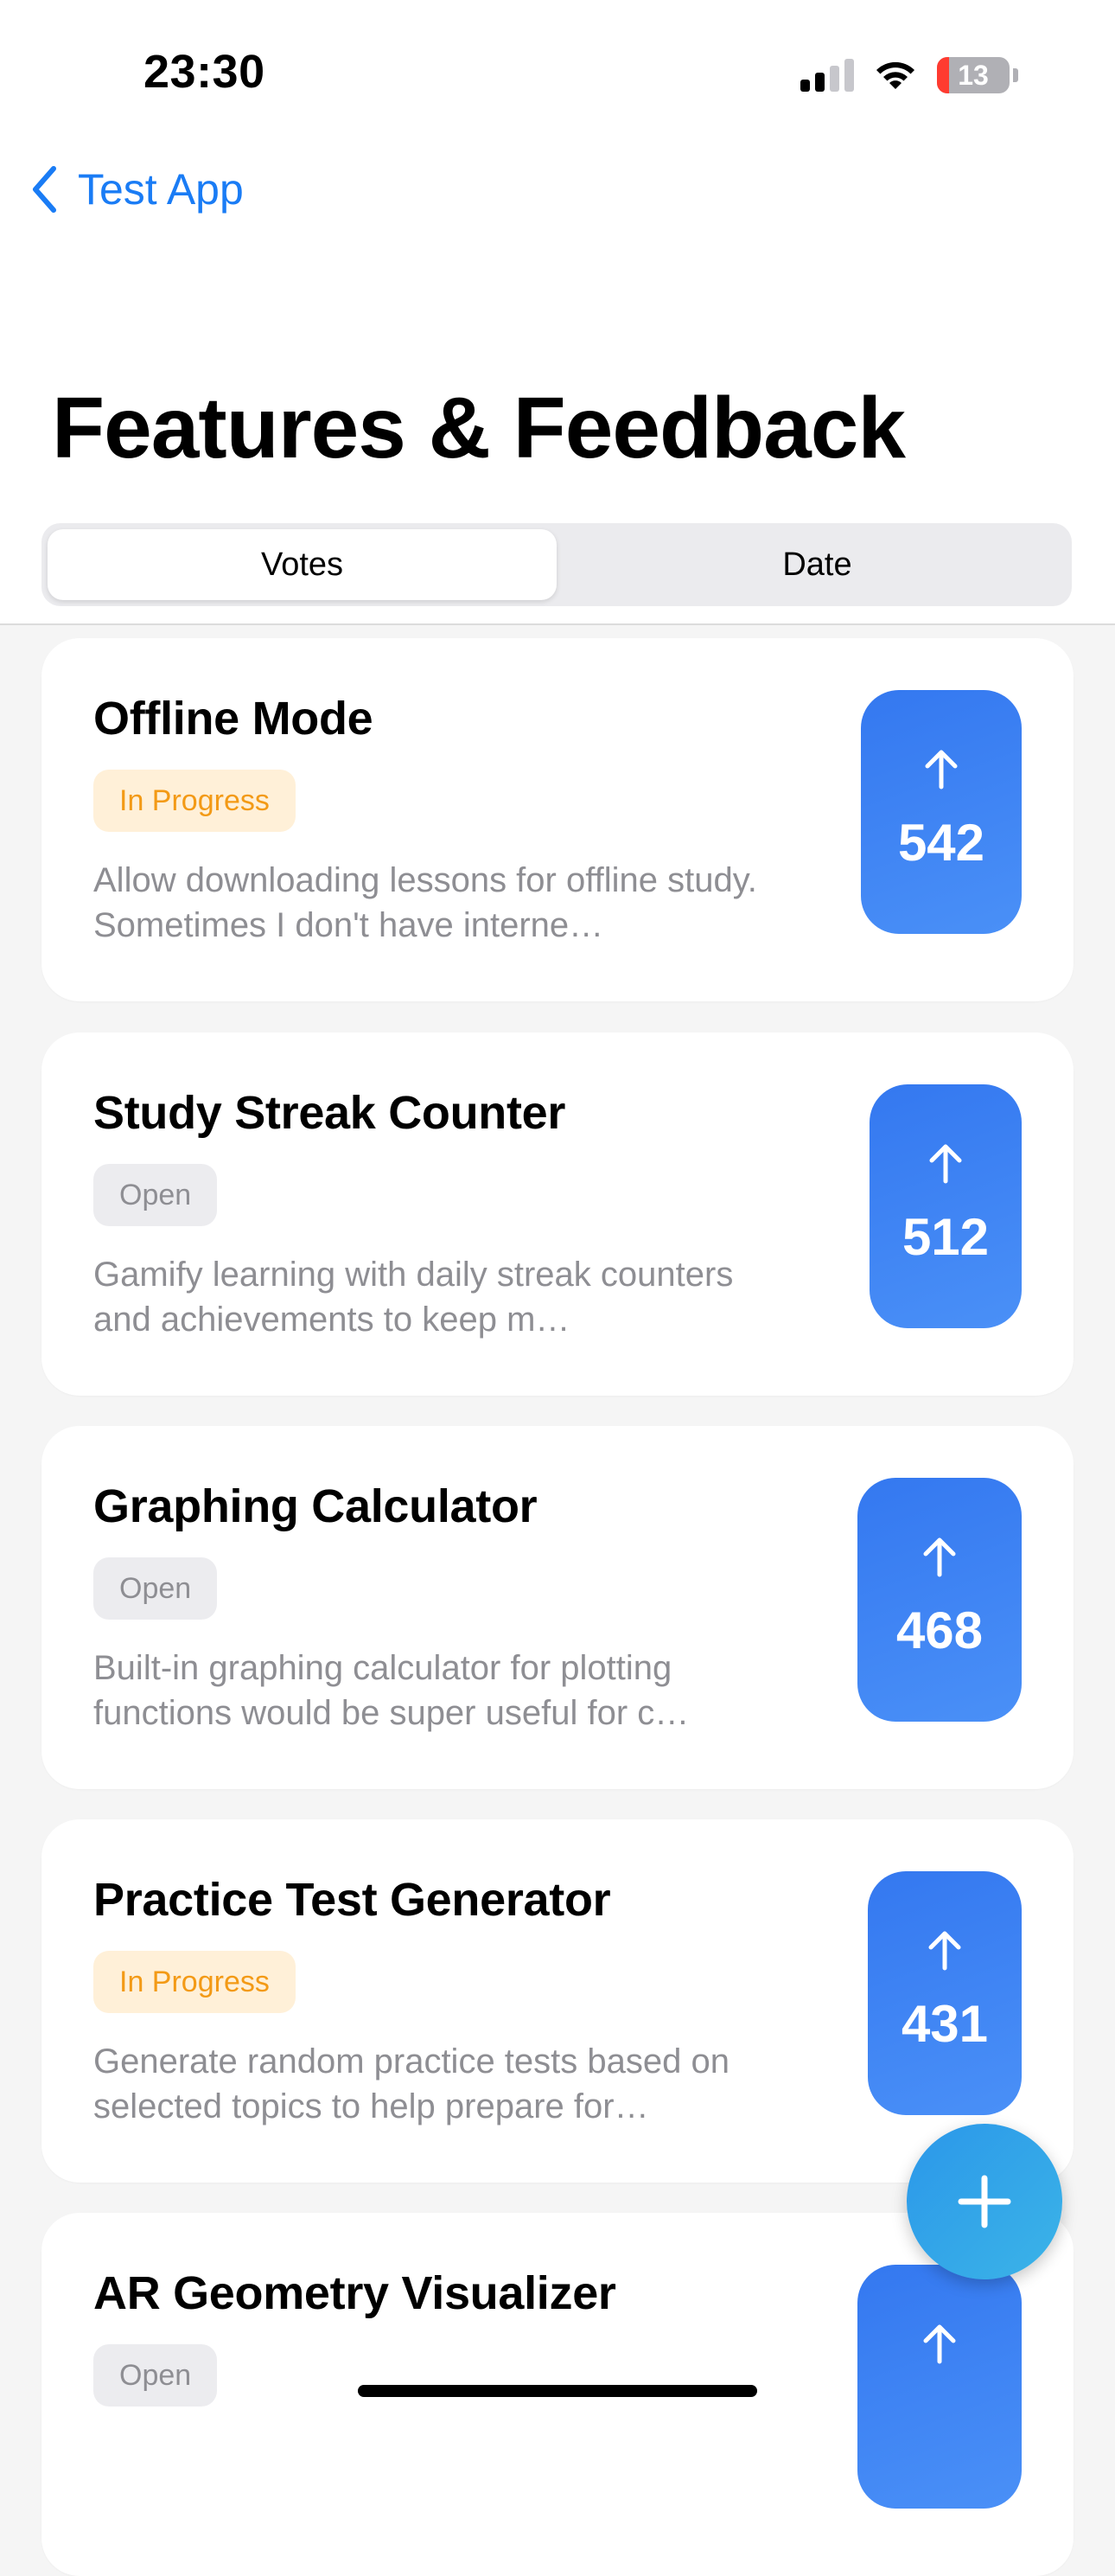  Describe the element at coordinates (940, 1600) in the screenshot. I see `upvote-button: 468` at that location.